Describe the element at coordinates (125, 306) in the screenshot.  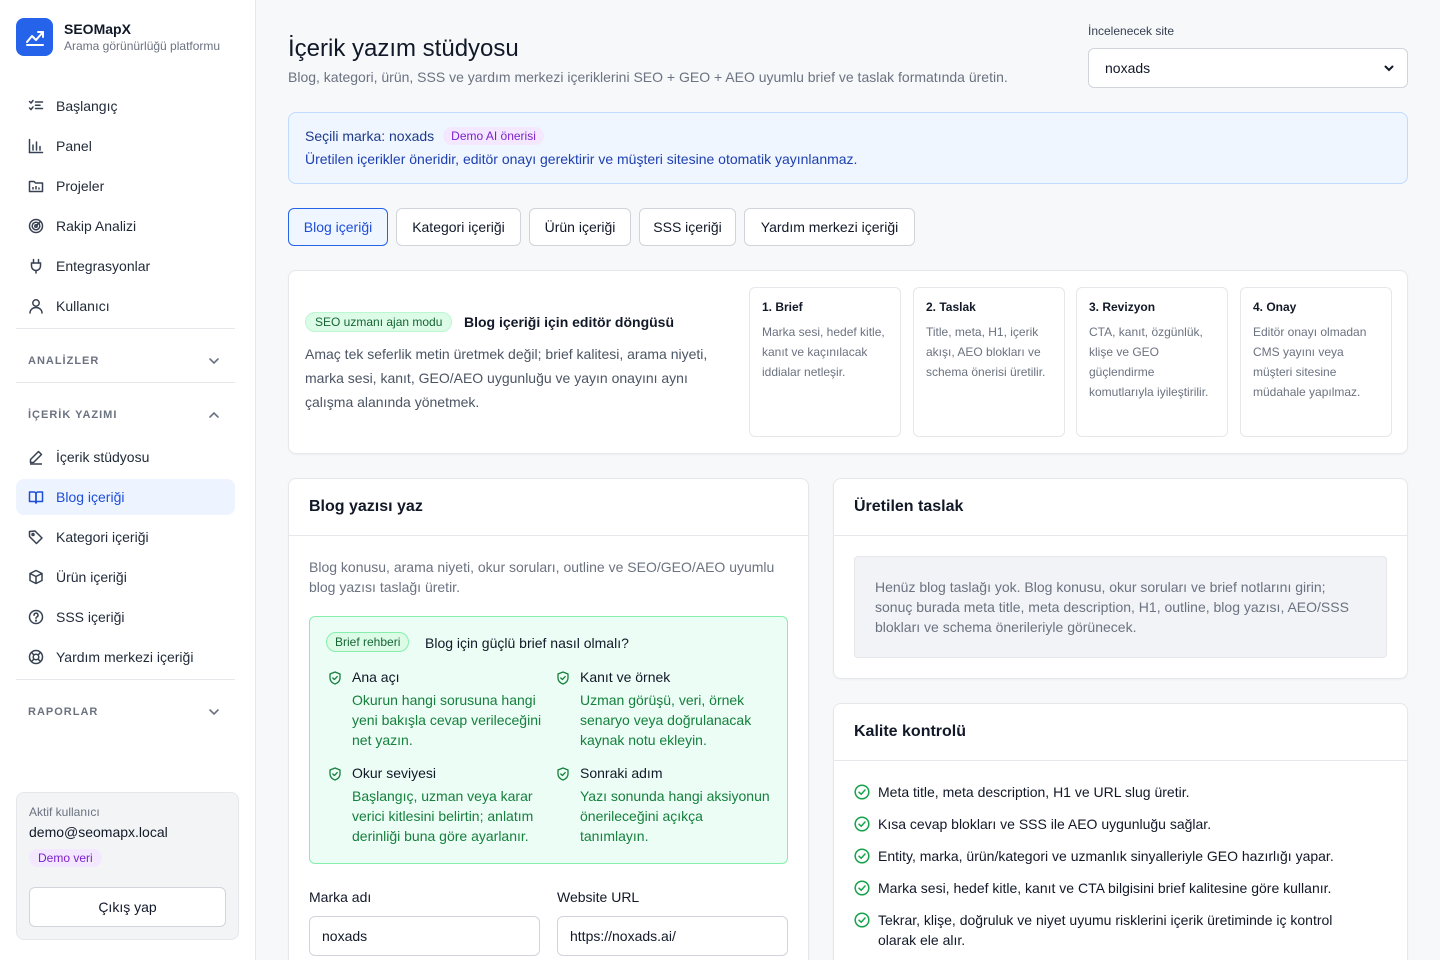
I see `sidebar-item-kullanici: Kullanıcı` at that location.